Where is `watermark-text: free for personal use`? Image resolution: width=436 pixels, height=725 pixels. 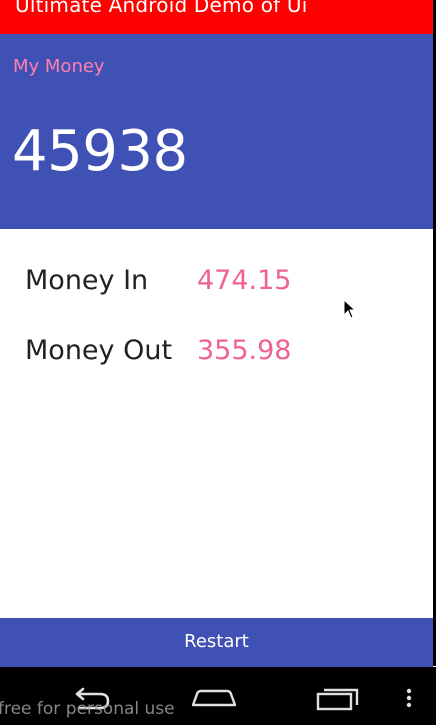
watermark-text: free for personal use is located at coordinates (87, 709).